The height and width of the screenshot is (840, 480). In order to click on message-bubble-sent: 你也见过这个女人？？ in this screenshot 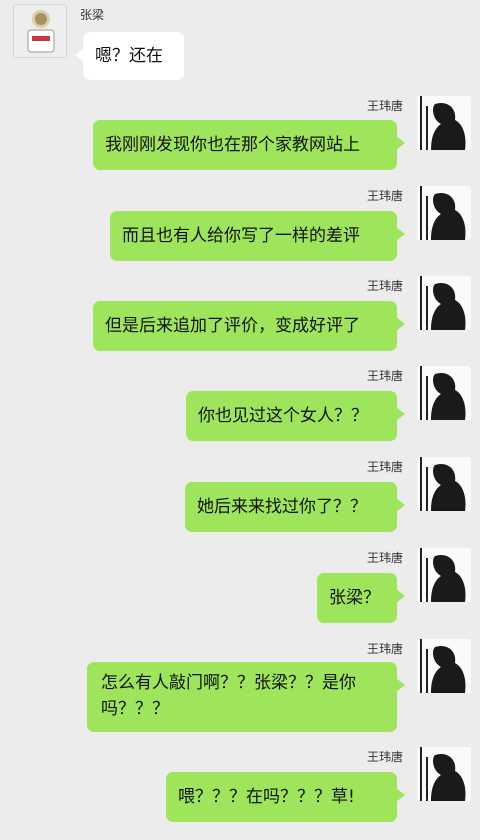, I will do `click(295, 416)`.